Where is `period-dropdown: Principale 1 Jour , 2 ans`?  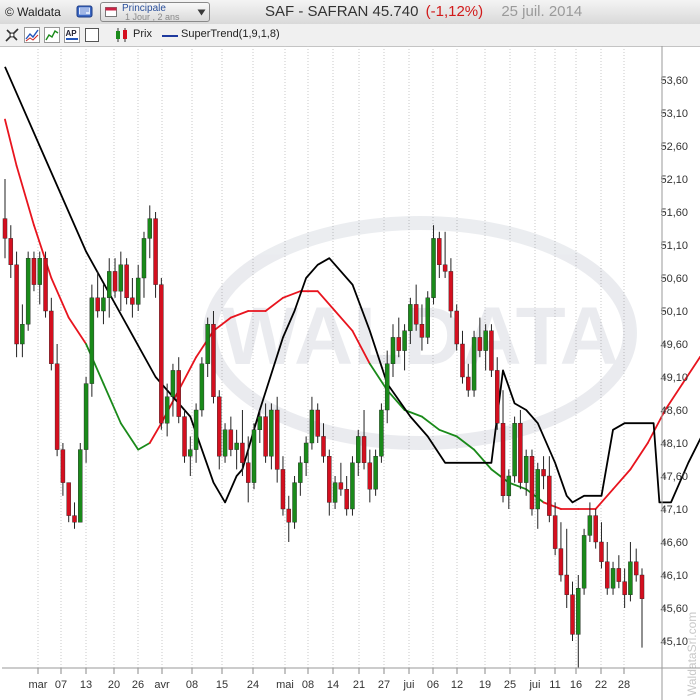
period-dropdown: Principale 1 Jour , 2 ans is located at coordinates (155, 12).